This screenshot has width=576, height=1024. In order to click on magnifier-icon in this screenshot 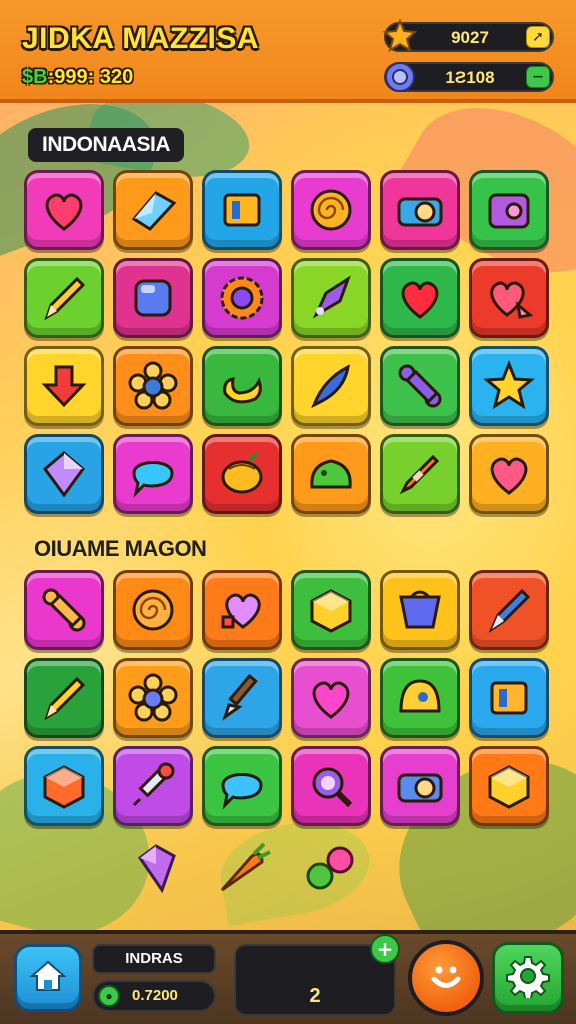, I will do `click(332, 787)`.